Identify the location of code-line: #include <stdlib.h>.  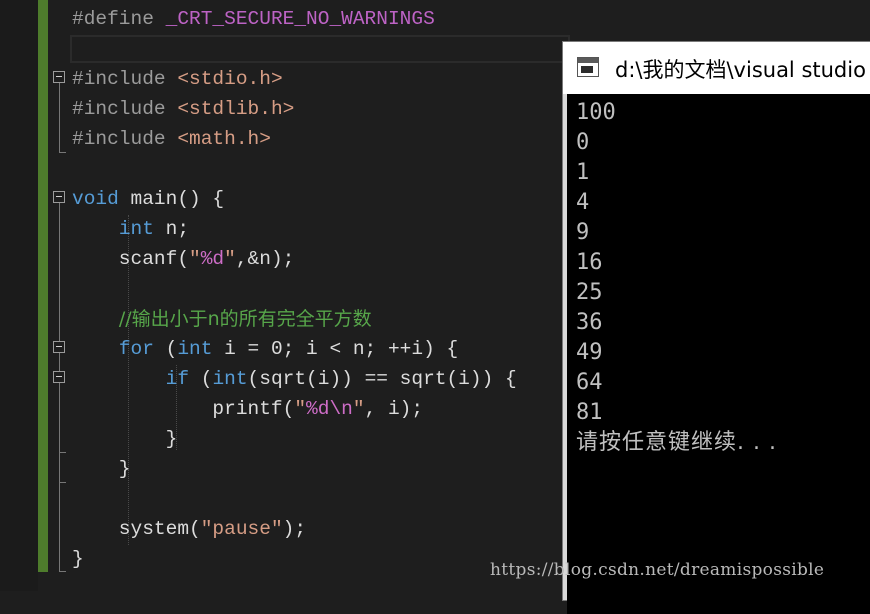
(294, 109).